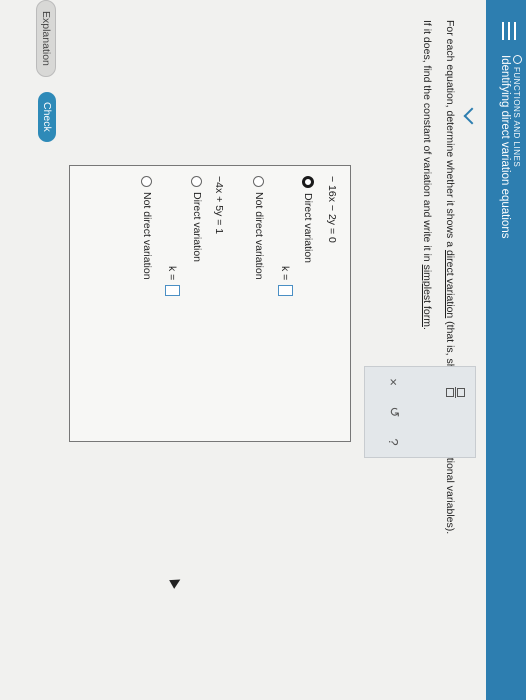 This screenshot has height=700, width=526. Describe the element at coordinates (285, 281) in the screenshot. I see `k-field-1: k =` at that location.